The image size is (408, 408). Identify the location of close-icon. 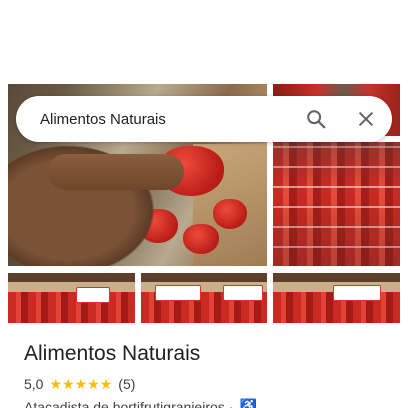
(366, 119).